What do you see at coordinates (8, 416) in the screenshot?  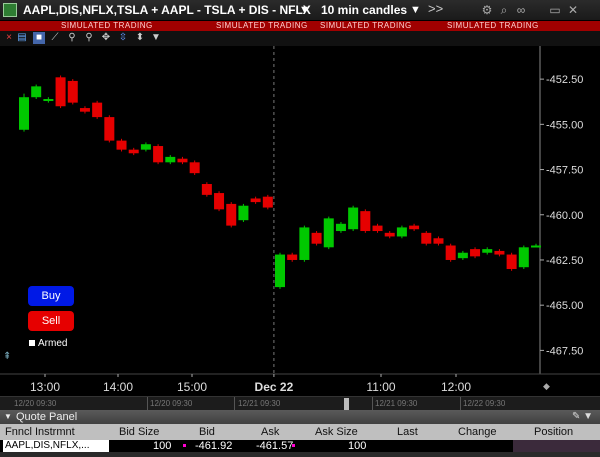 I see `collapse-icon: ▼` at bounding box center [8, 416].